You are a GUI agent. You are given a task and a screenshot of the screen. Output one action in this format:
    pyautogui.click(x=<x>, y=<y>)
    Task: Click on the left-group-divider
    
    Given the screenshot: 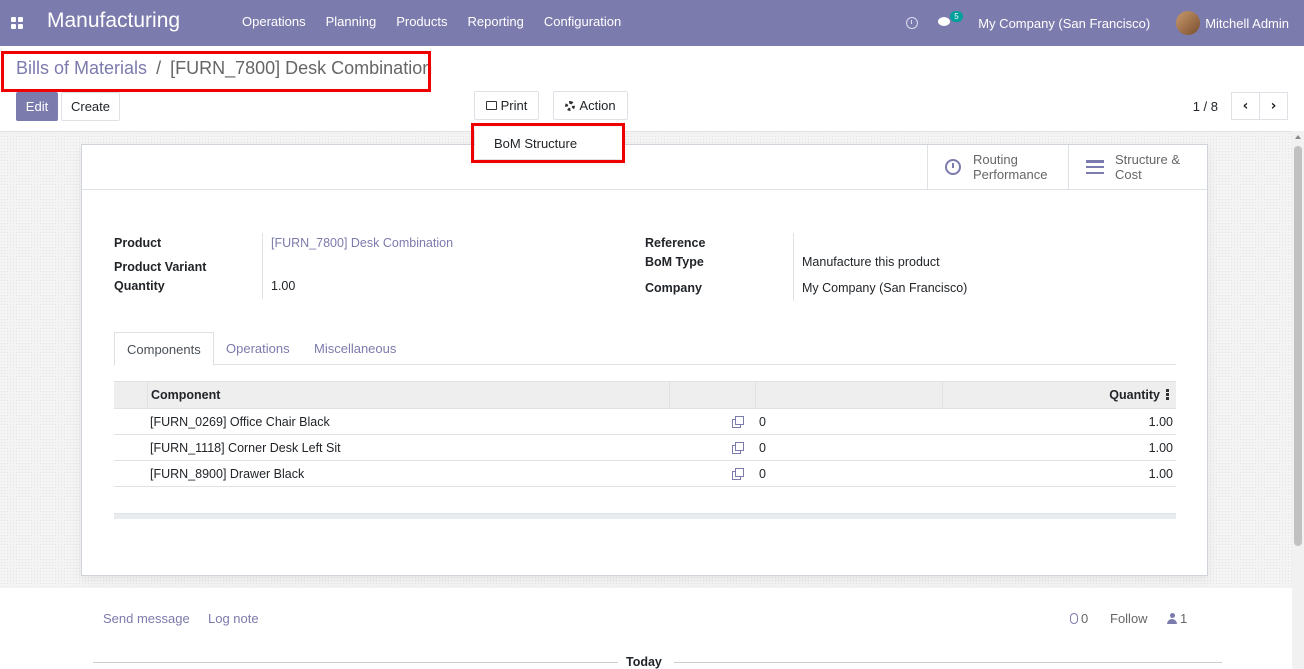 What is the action you would take?
    pyautogui.click(x=262, y=266)
    